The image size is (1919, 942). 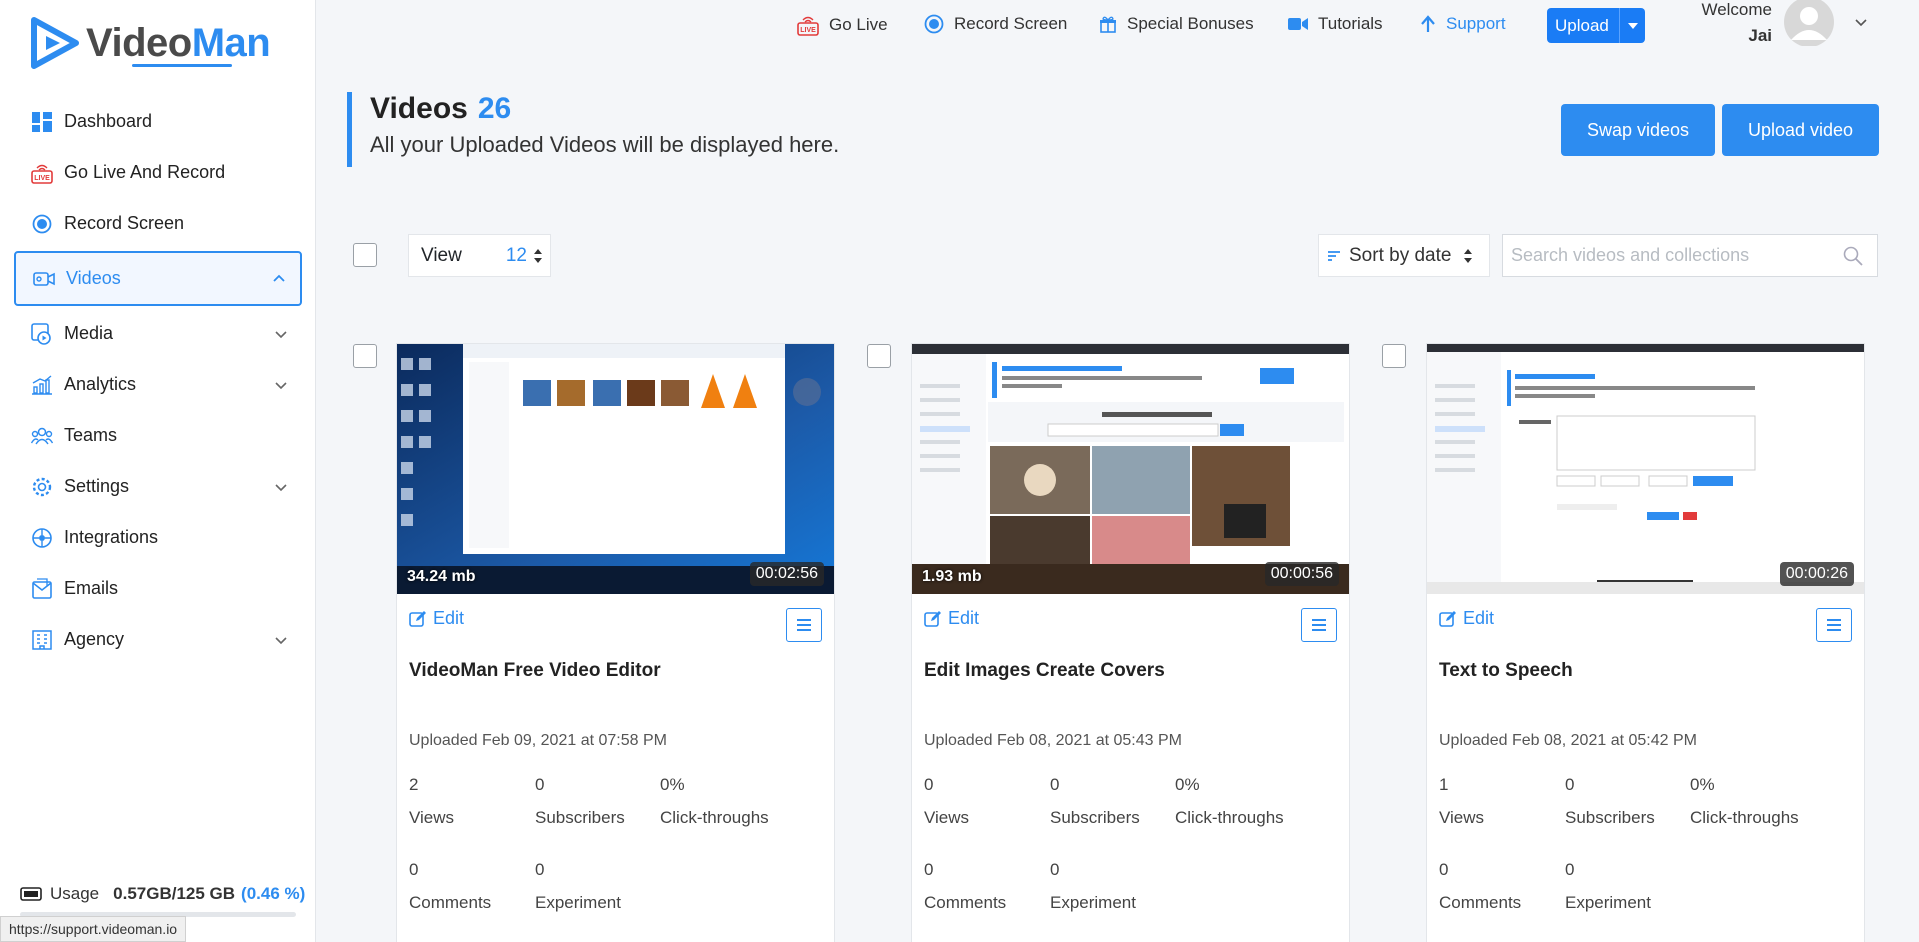 What do you see at coordinates (1736, 9) in the screenshot?
I see `welcome-label: Welcome` at bounding box center [1736, 9].